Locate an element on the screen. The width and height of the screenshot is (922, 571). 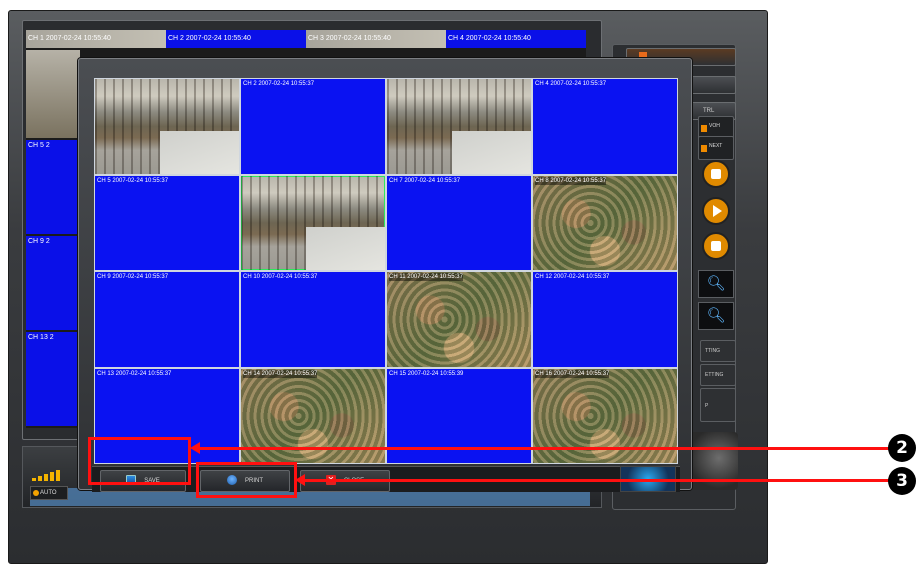
setting-button: TTING is located at coordinates (718, 351).